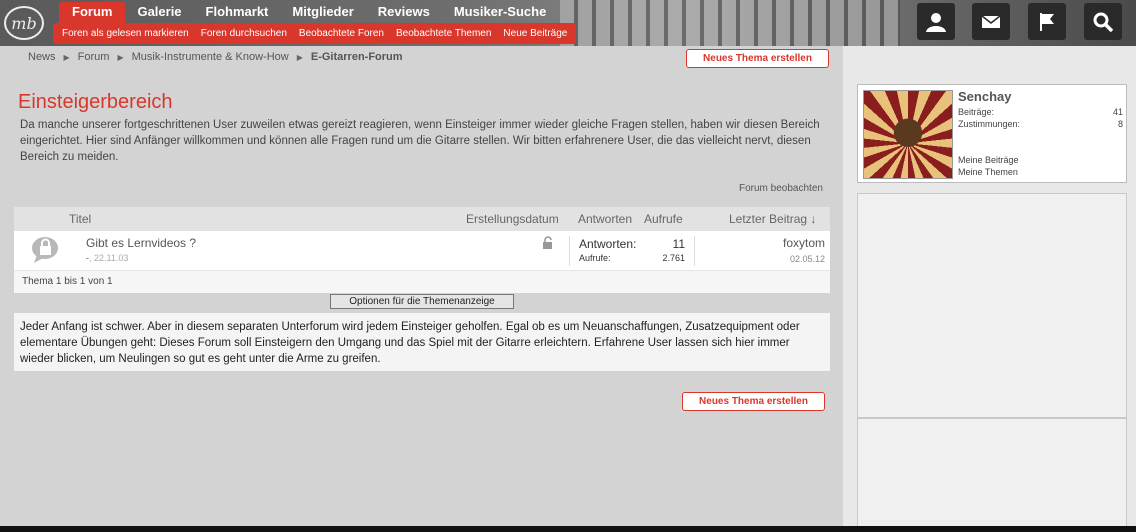 The image size is (1136, 532). What do you see at coordinates (757, 58) in the screenshot?
I see `new-thread-button-top: Neues Thema erstellen` at bounding box center [757, 58].